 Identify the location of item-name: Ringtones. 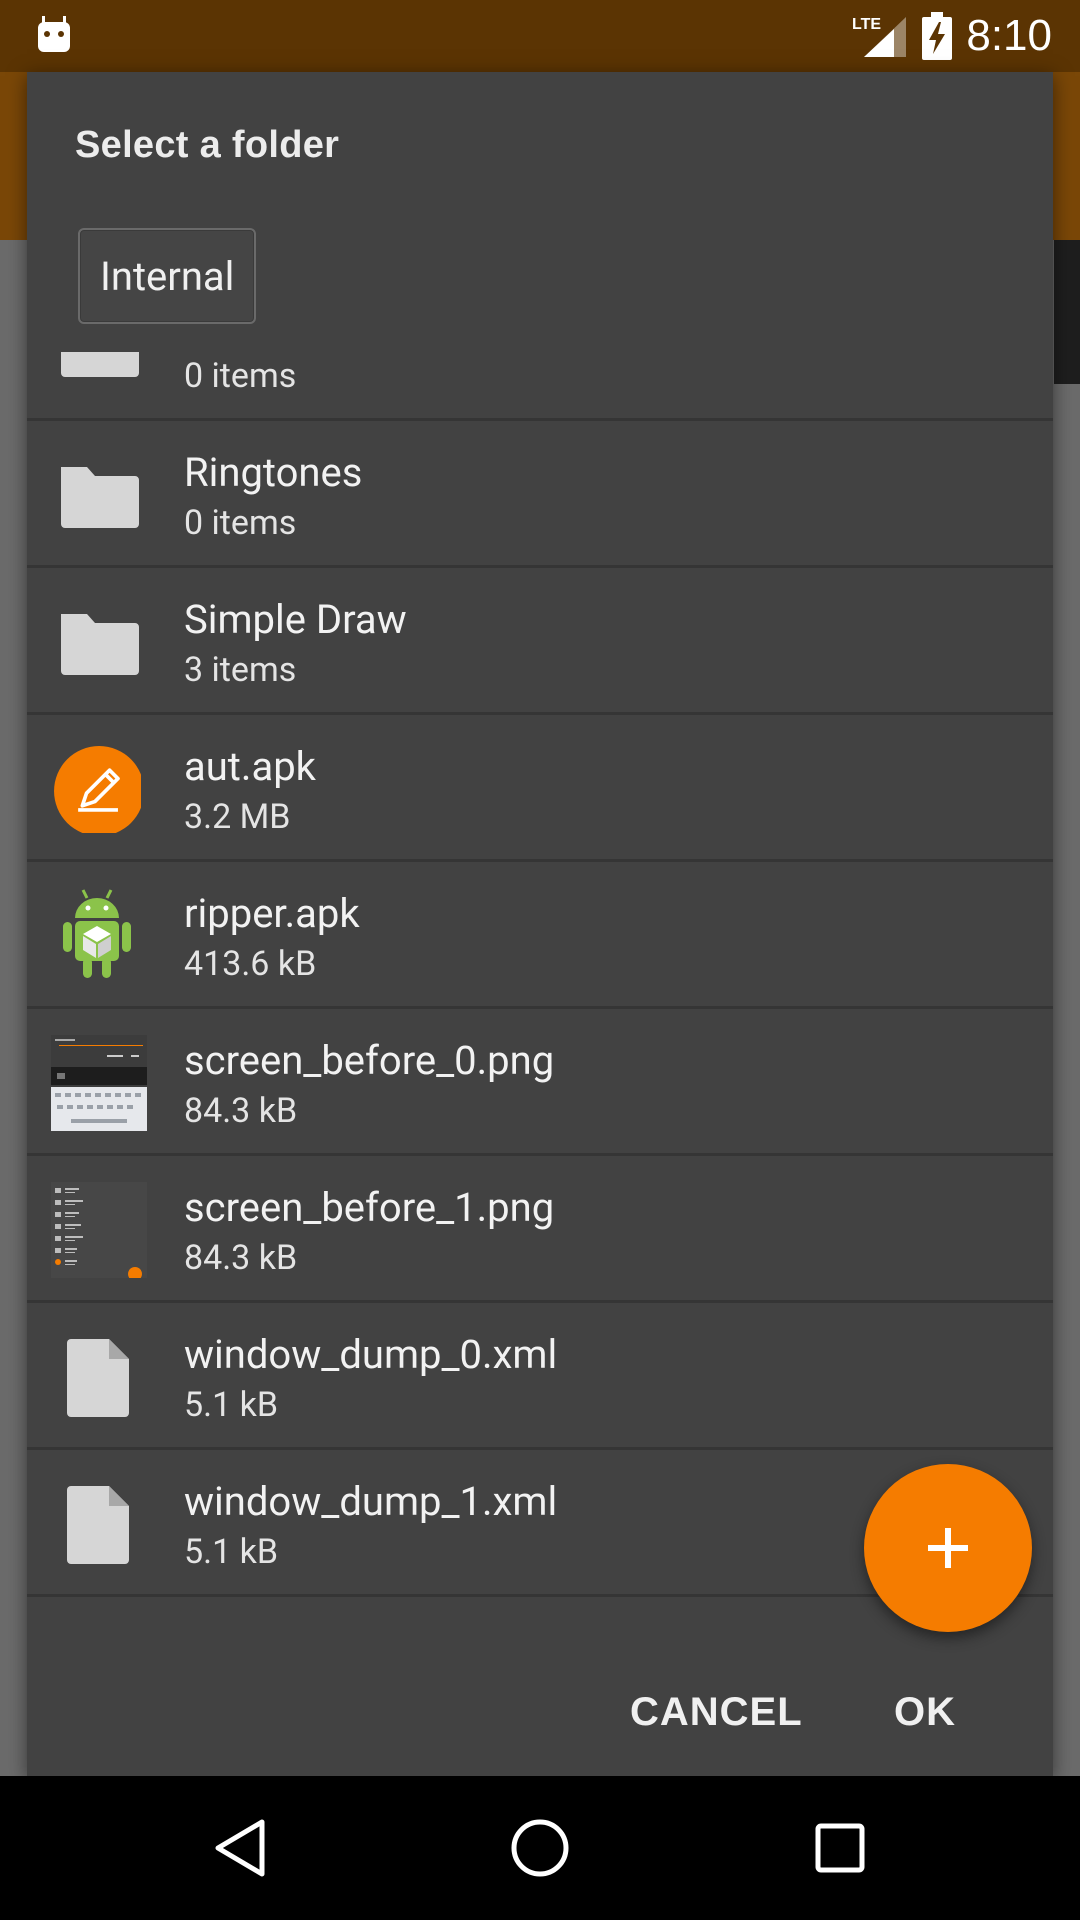
(273, 472).